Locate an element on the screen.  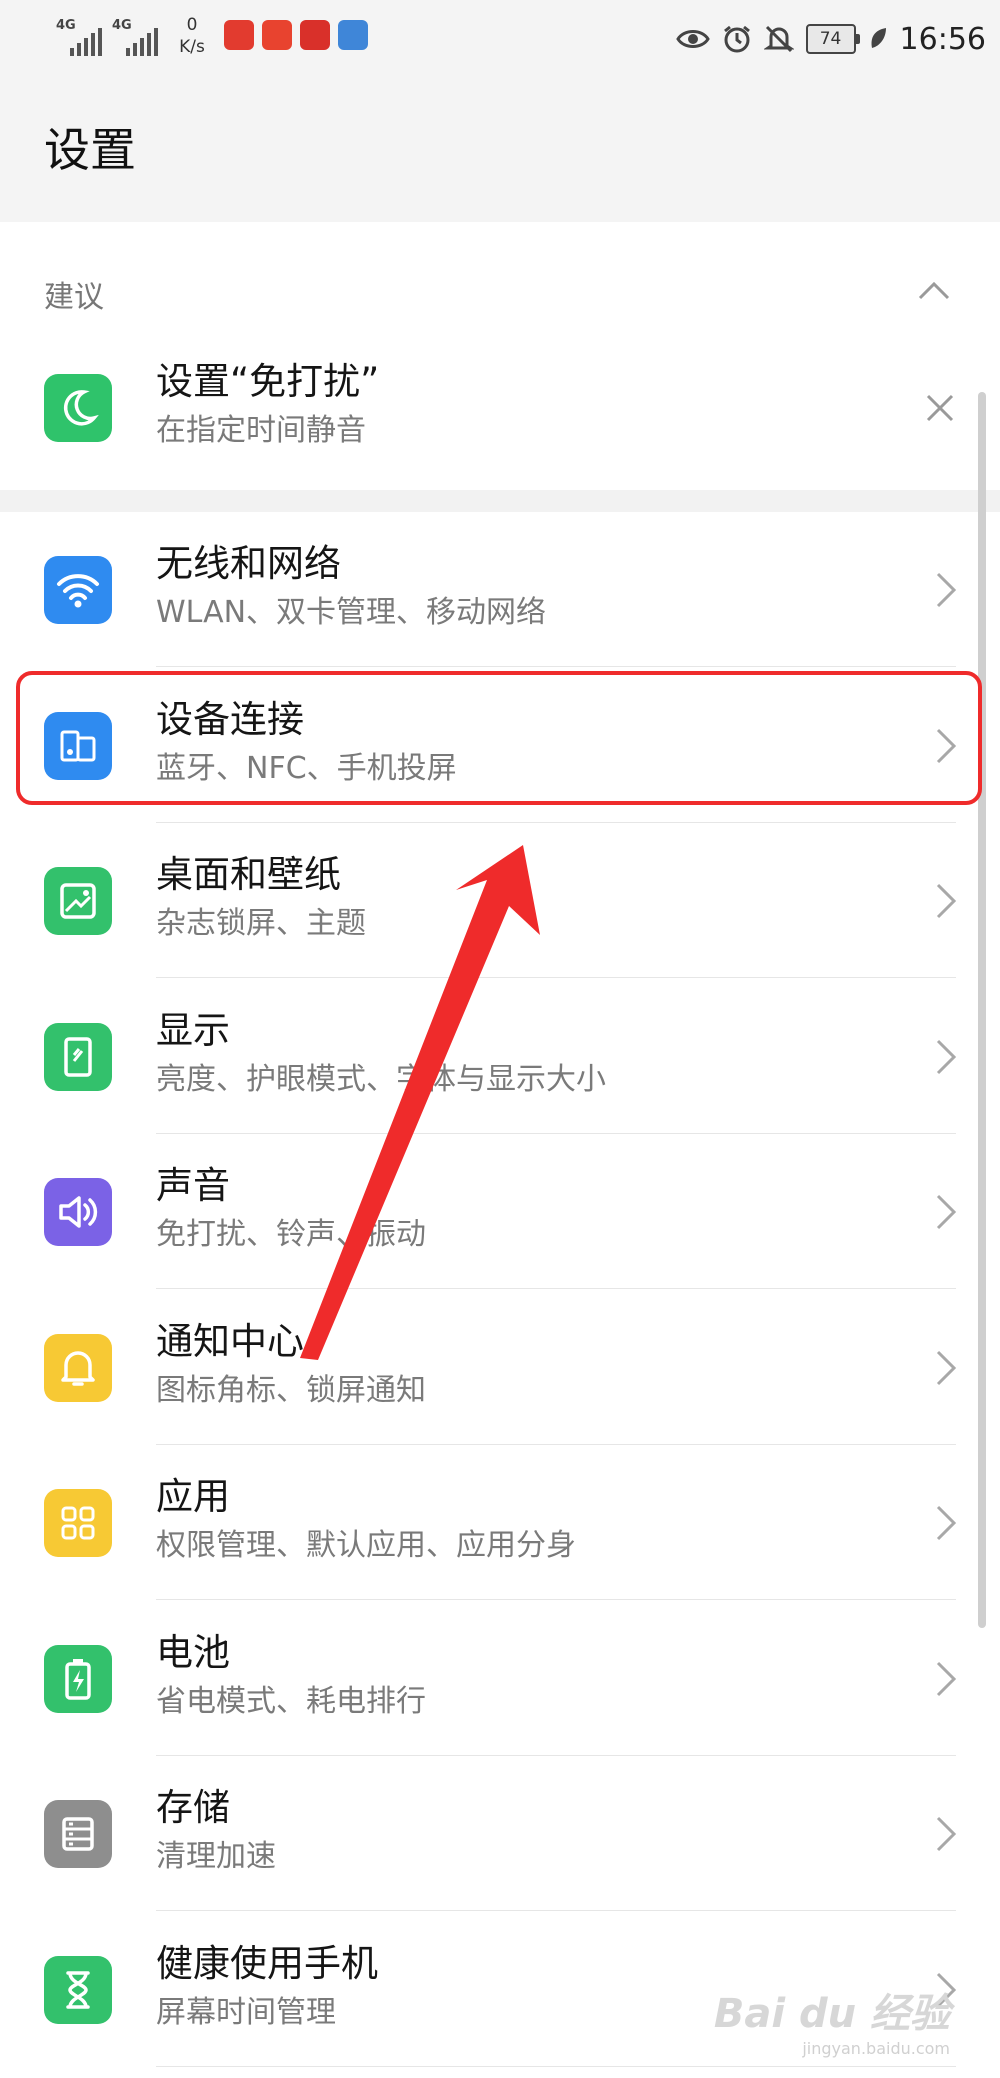
scrollbar is located at coordinates (982, 1010).